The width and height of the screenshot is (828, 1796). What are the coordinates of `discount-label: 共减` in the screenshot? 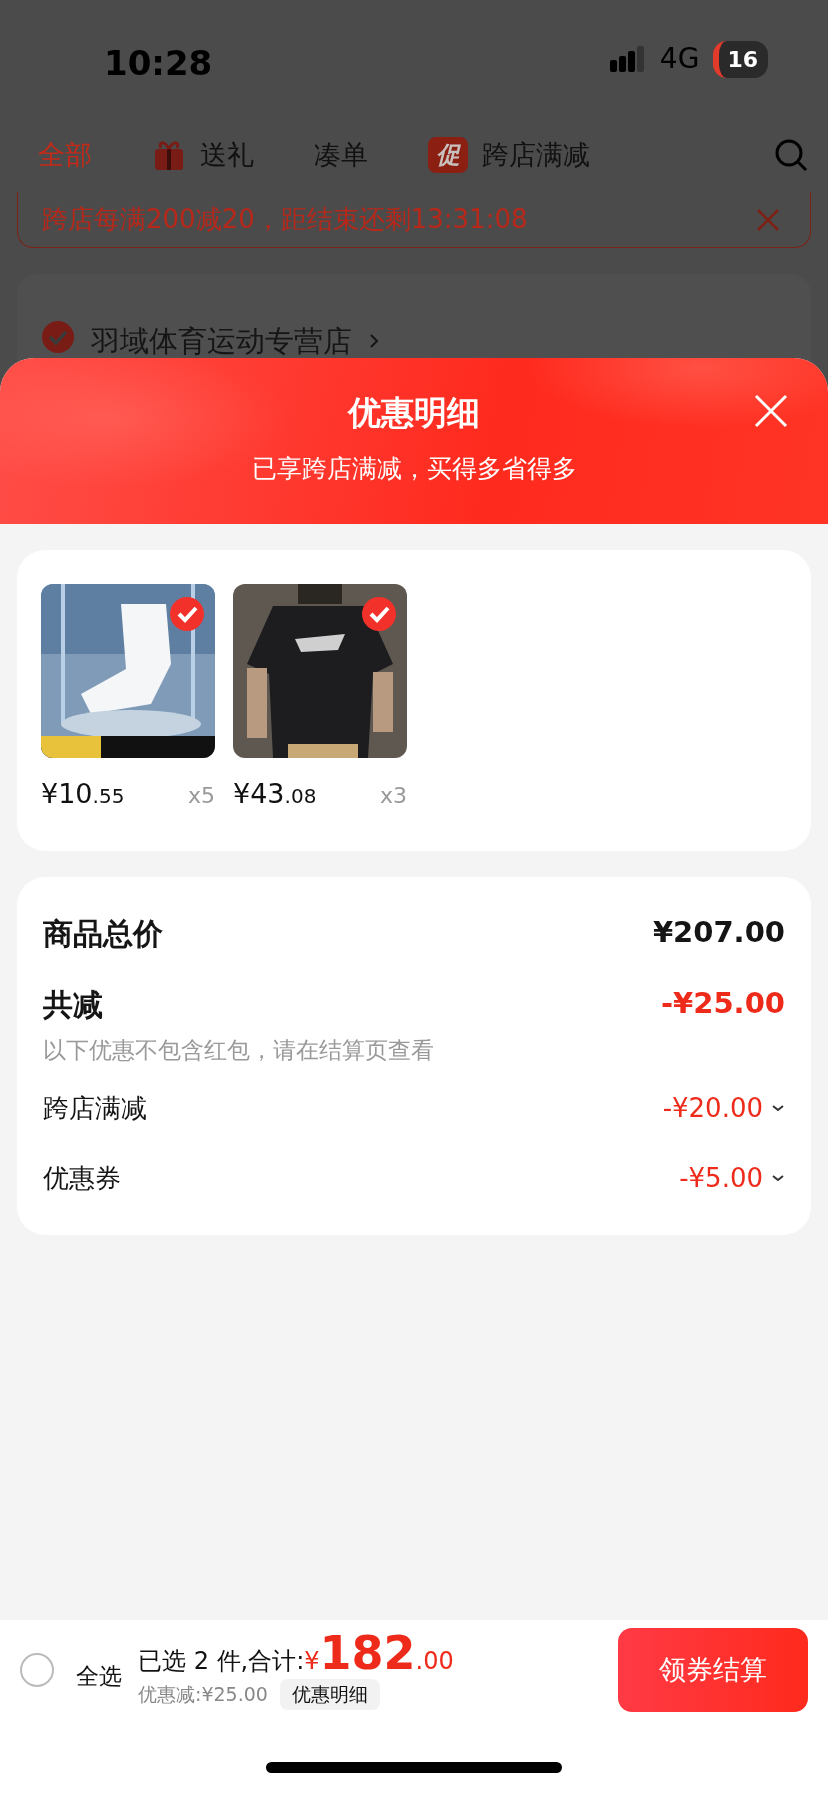 It's located at (73, 1004).